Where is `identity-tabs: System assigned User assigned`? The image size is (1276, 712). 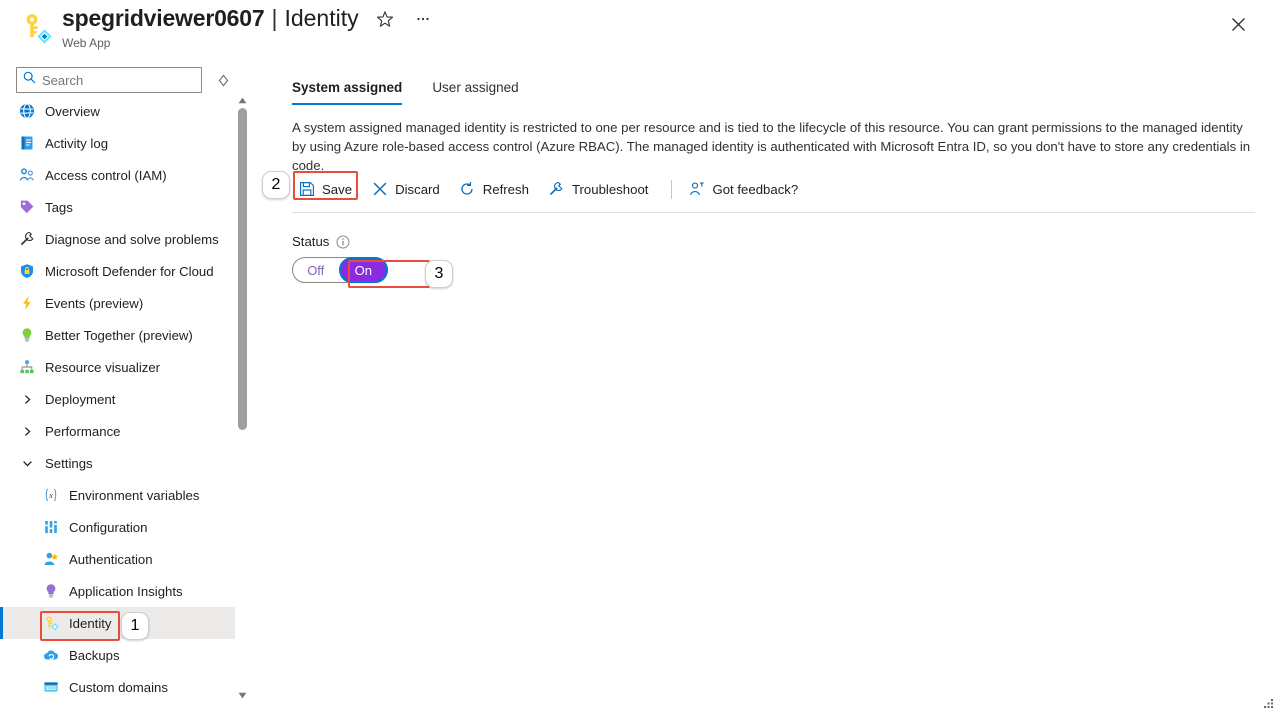
identity-tabs: System assigned User assigned is located at coordinates (420, 90).